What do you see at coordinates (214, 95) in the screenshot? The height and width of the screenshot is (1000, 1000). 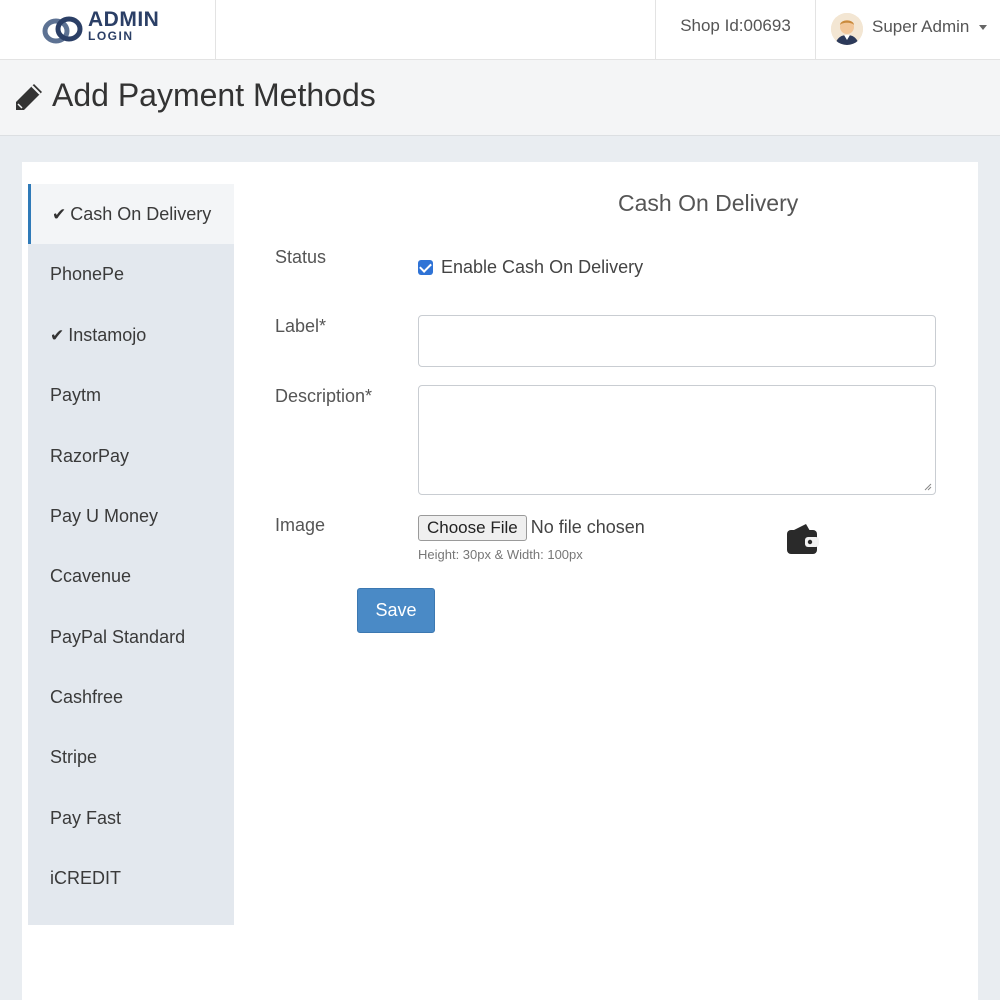 I see `page-title: Add Payment Methods` at bounding box center [214, 95].